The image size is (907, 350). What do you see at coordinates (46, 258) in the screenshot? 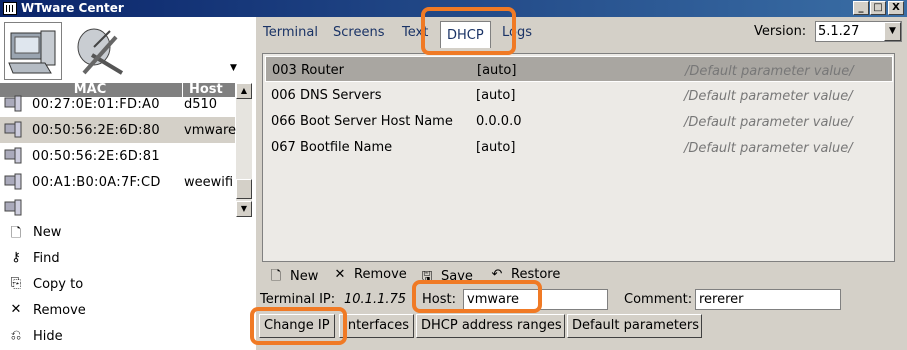
I see `action-label: Find` at bounding box center [46, 258].